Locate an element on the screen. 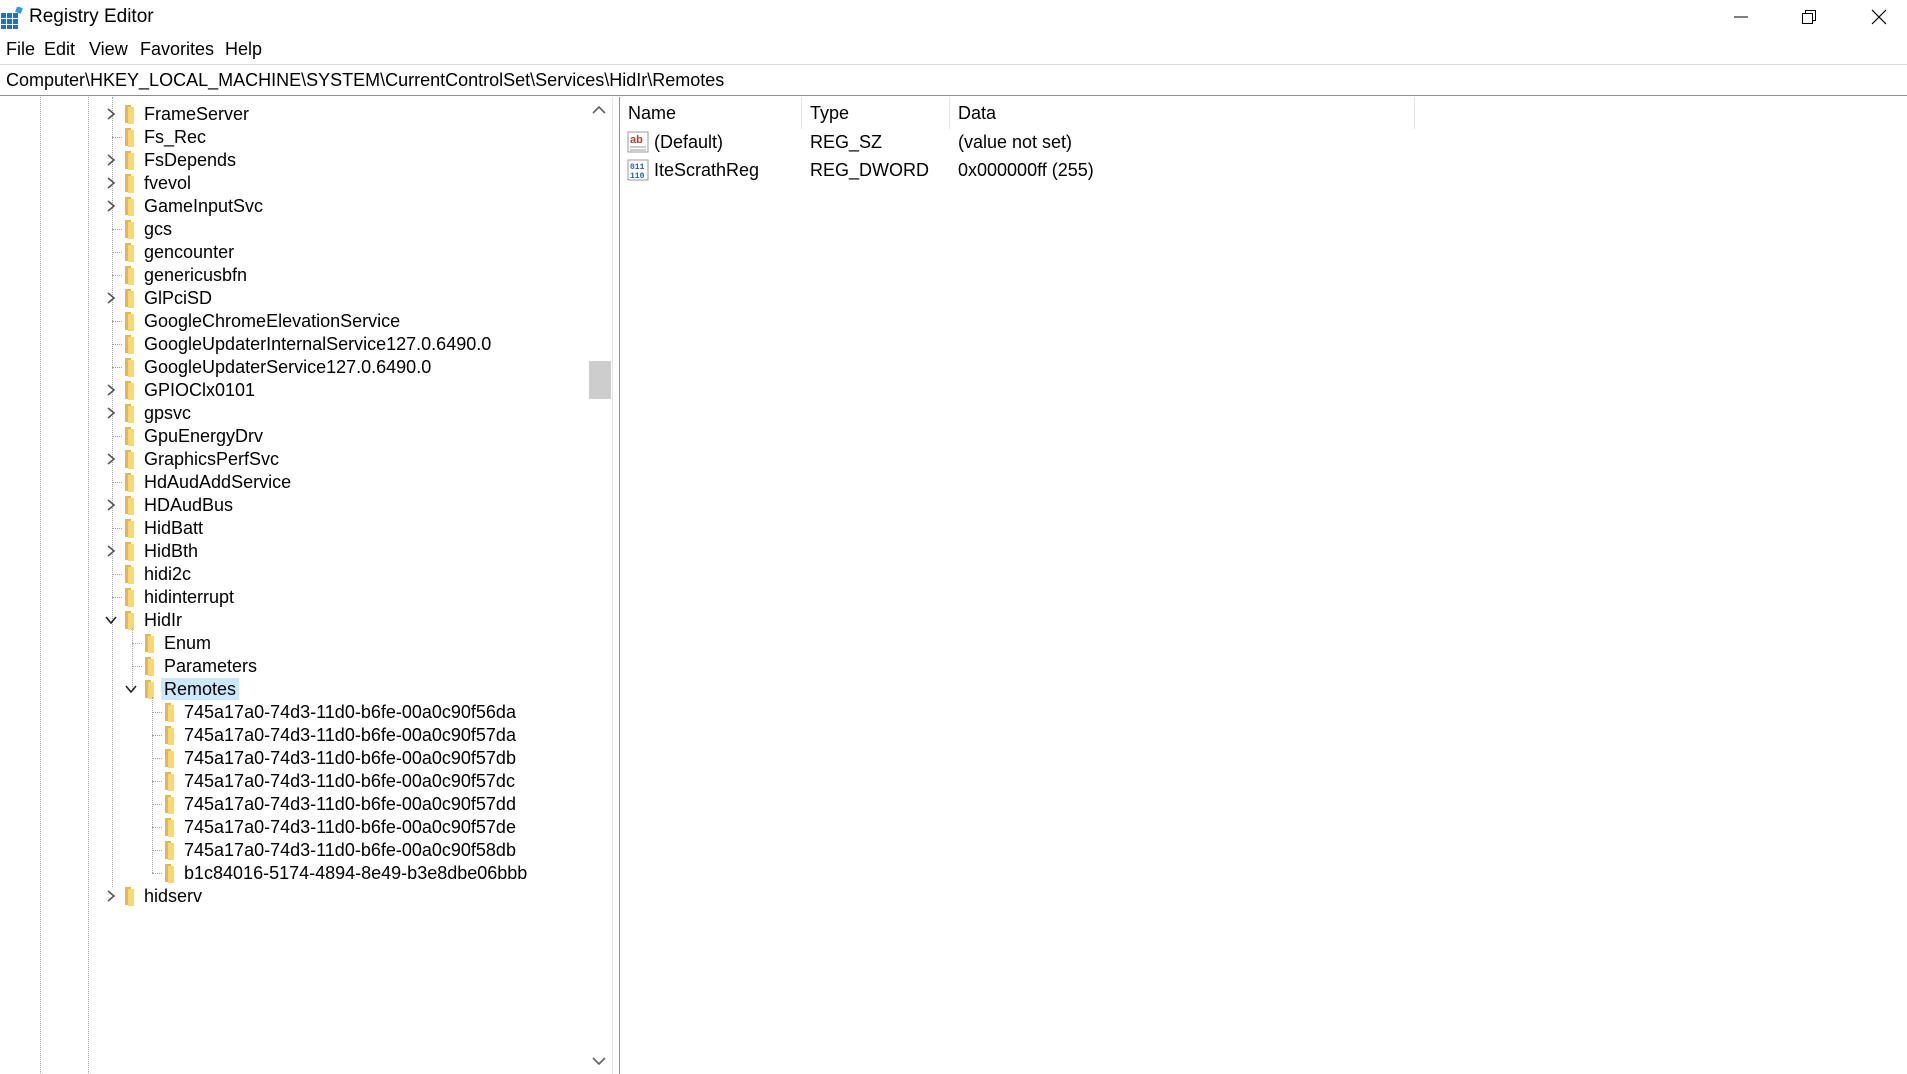  tree-node-label: HdAudAddService is located at coordinates (218, 482).